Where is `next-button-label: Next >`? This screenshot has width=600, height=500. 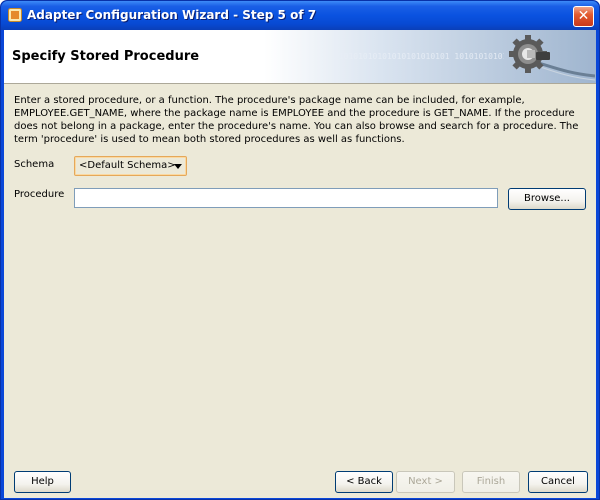
next-button-label: Next > is located at coordinates (425, 481).